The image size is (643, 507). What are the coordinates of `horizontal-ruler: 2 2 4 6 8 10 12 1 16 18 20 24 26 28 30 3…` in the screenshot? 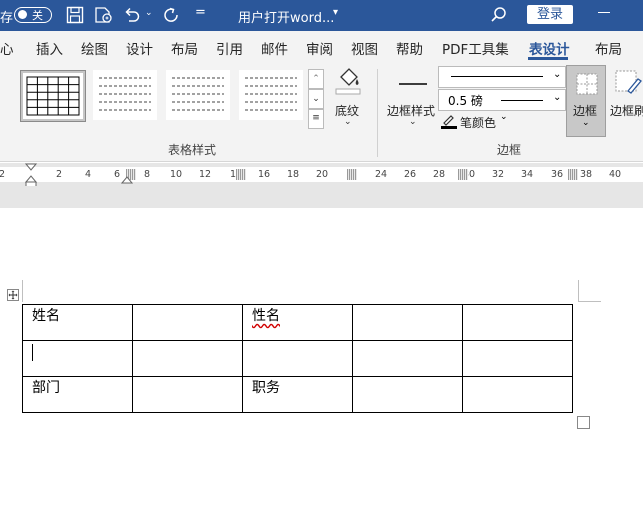 It's located at (321, 176).